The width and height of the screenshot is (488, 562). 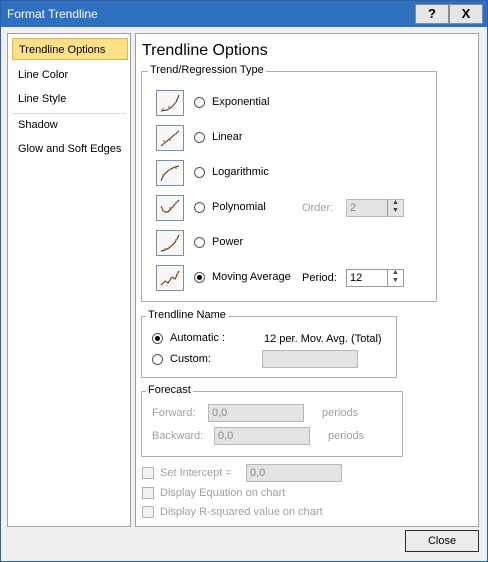 What do you see at coordinates (199, 207) in the screenshot?
I see `polynomial-radio` at bounding box center [199, 207].